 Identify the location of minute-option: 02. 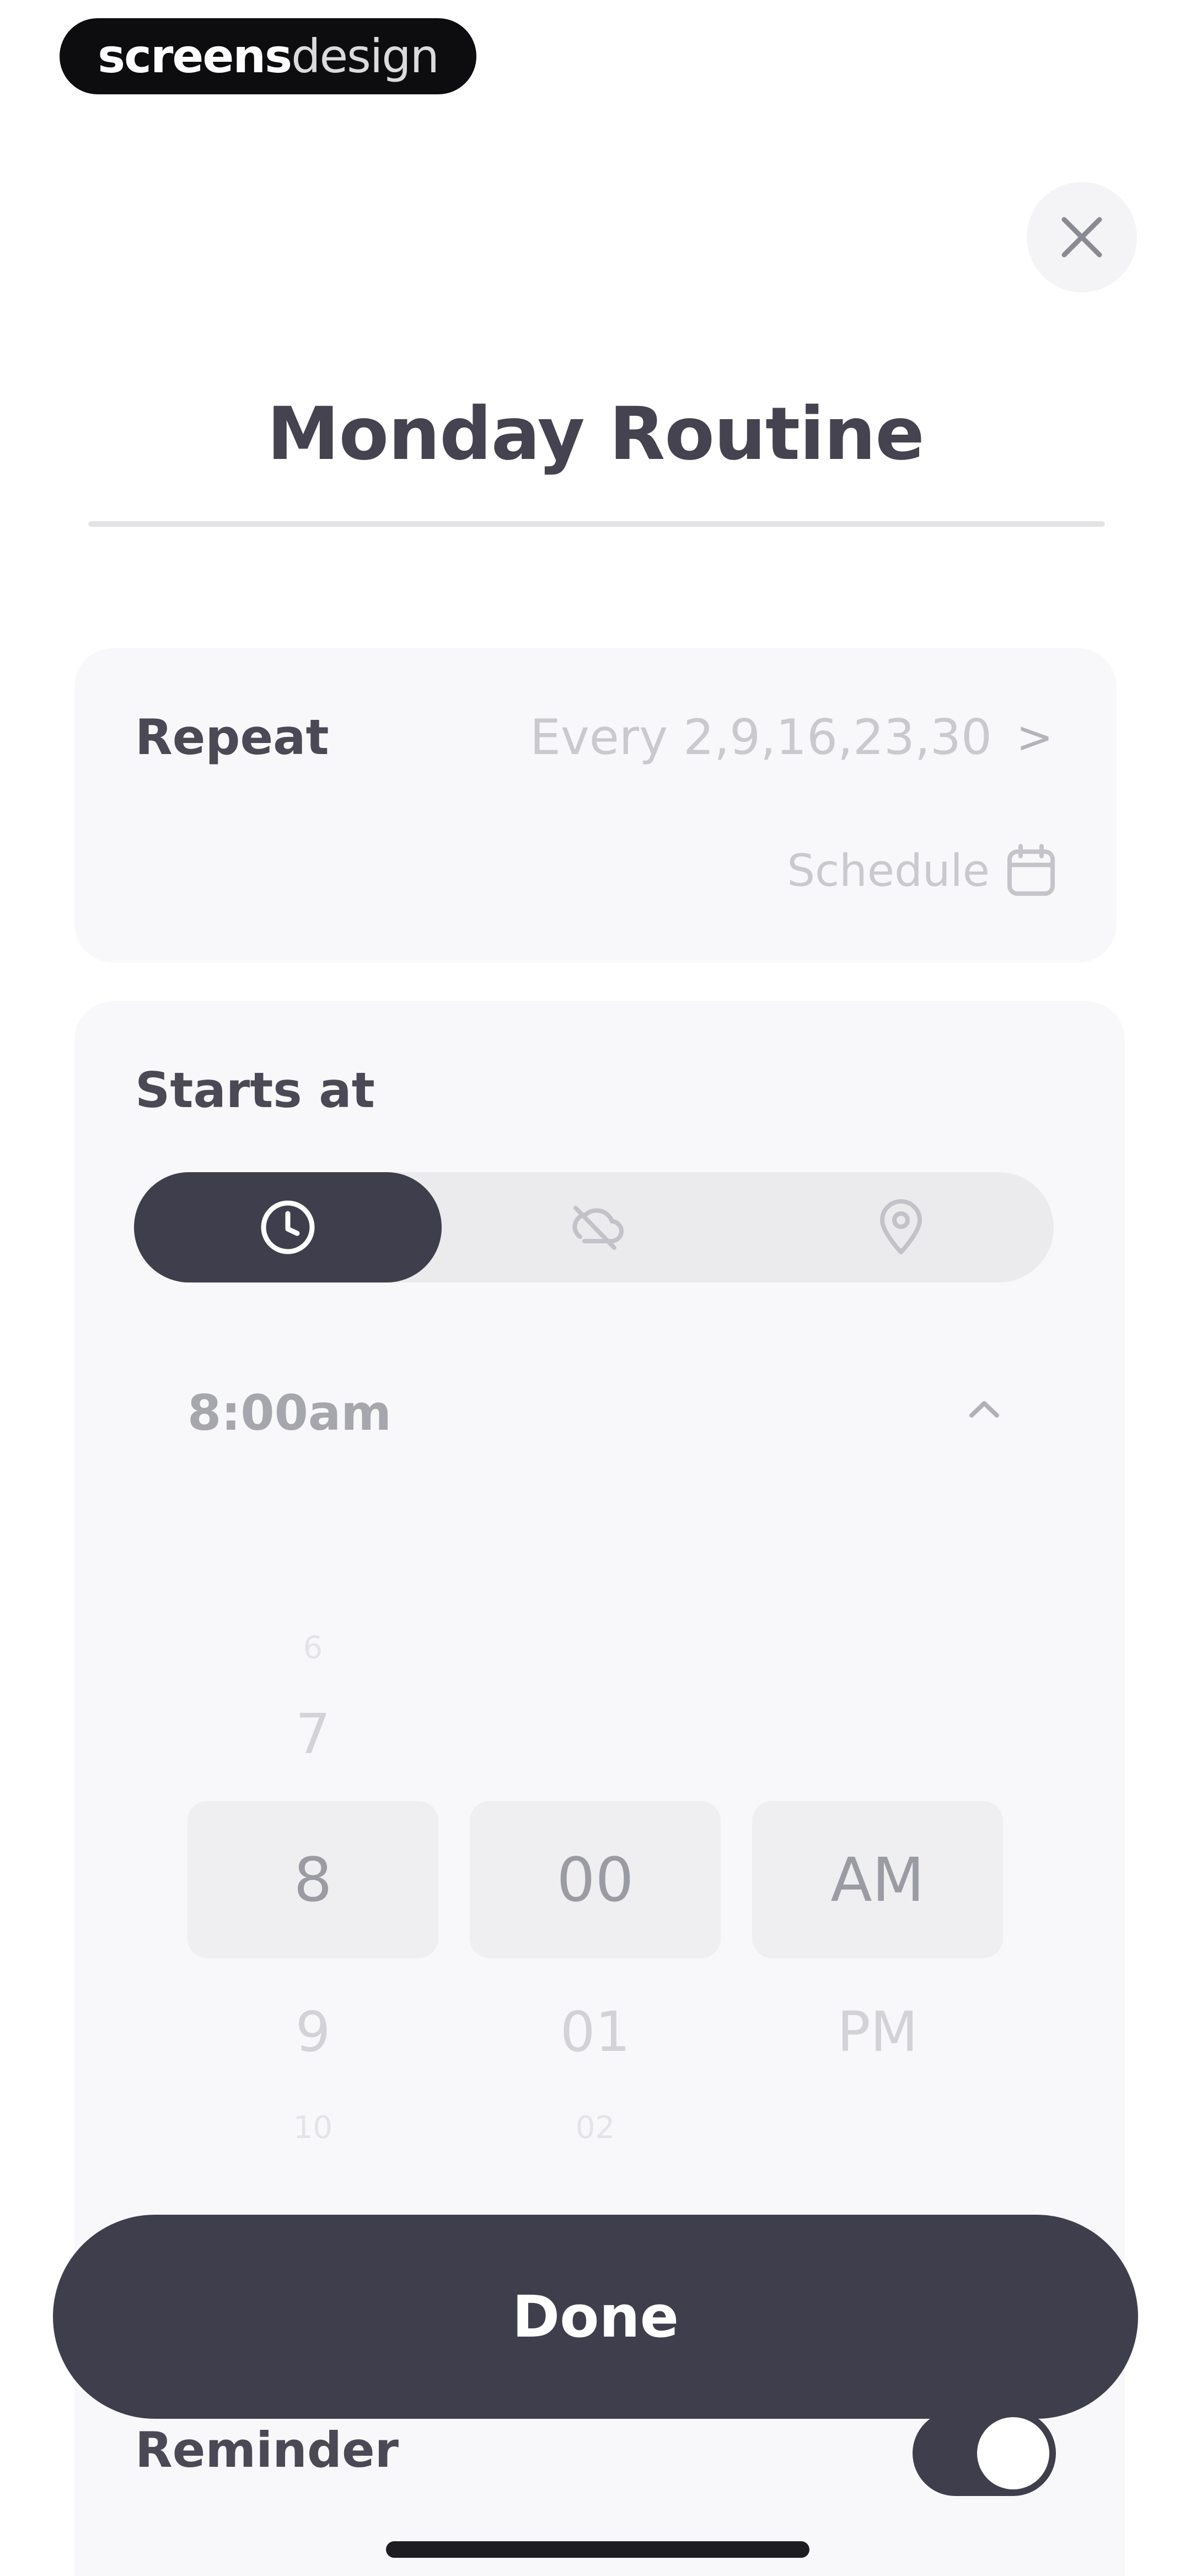
(595, 2128).